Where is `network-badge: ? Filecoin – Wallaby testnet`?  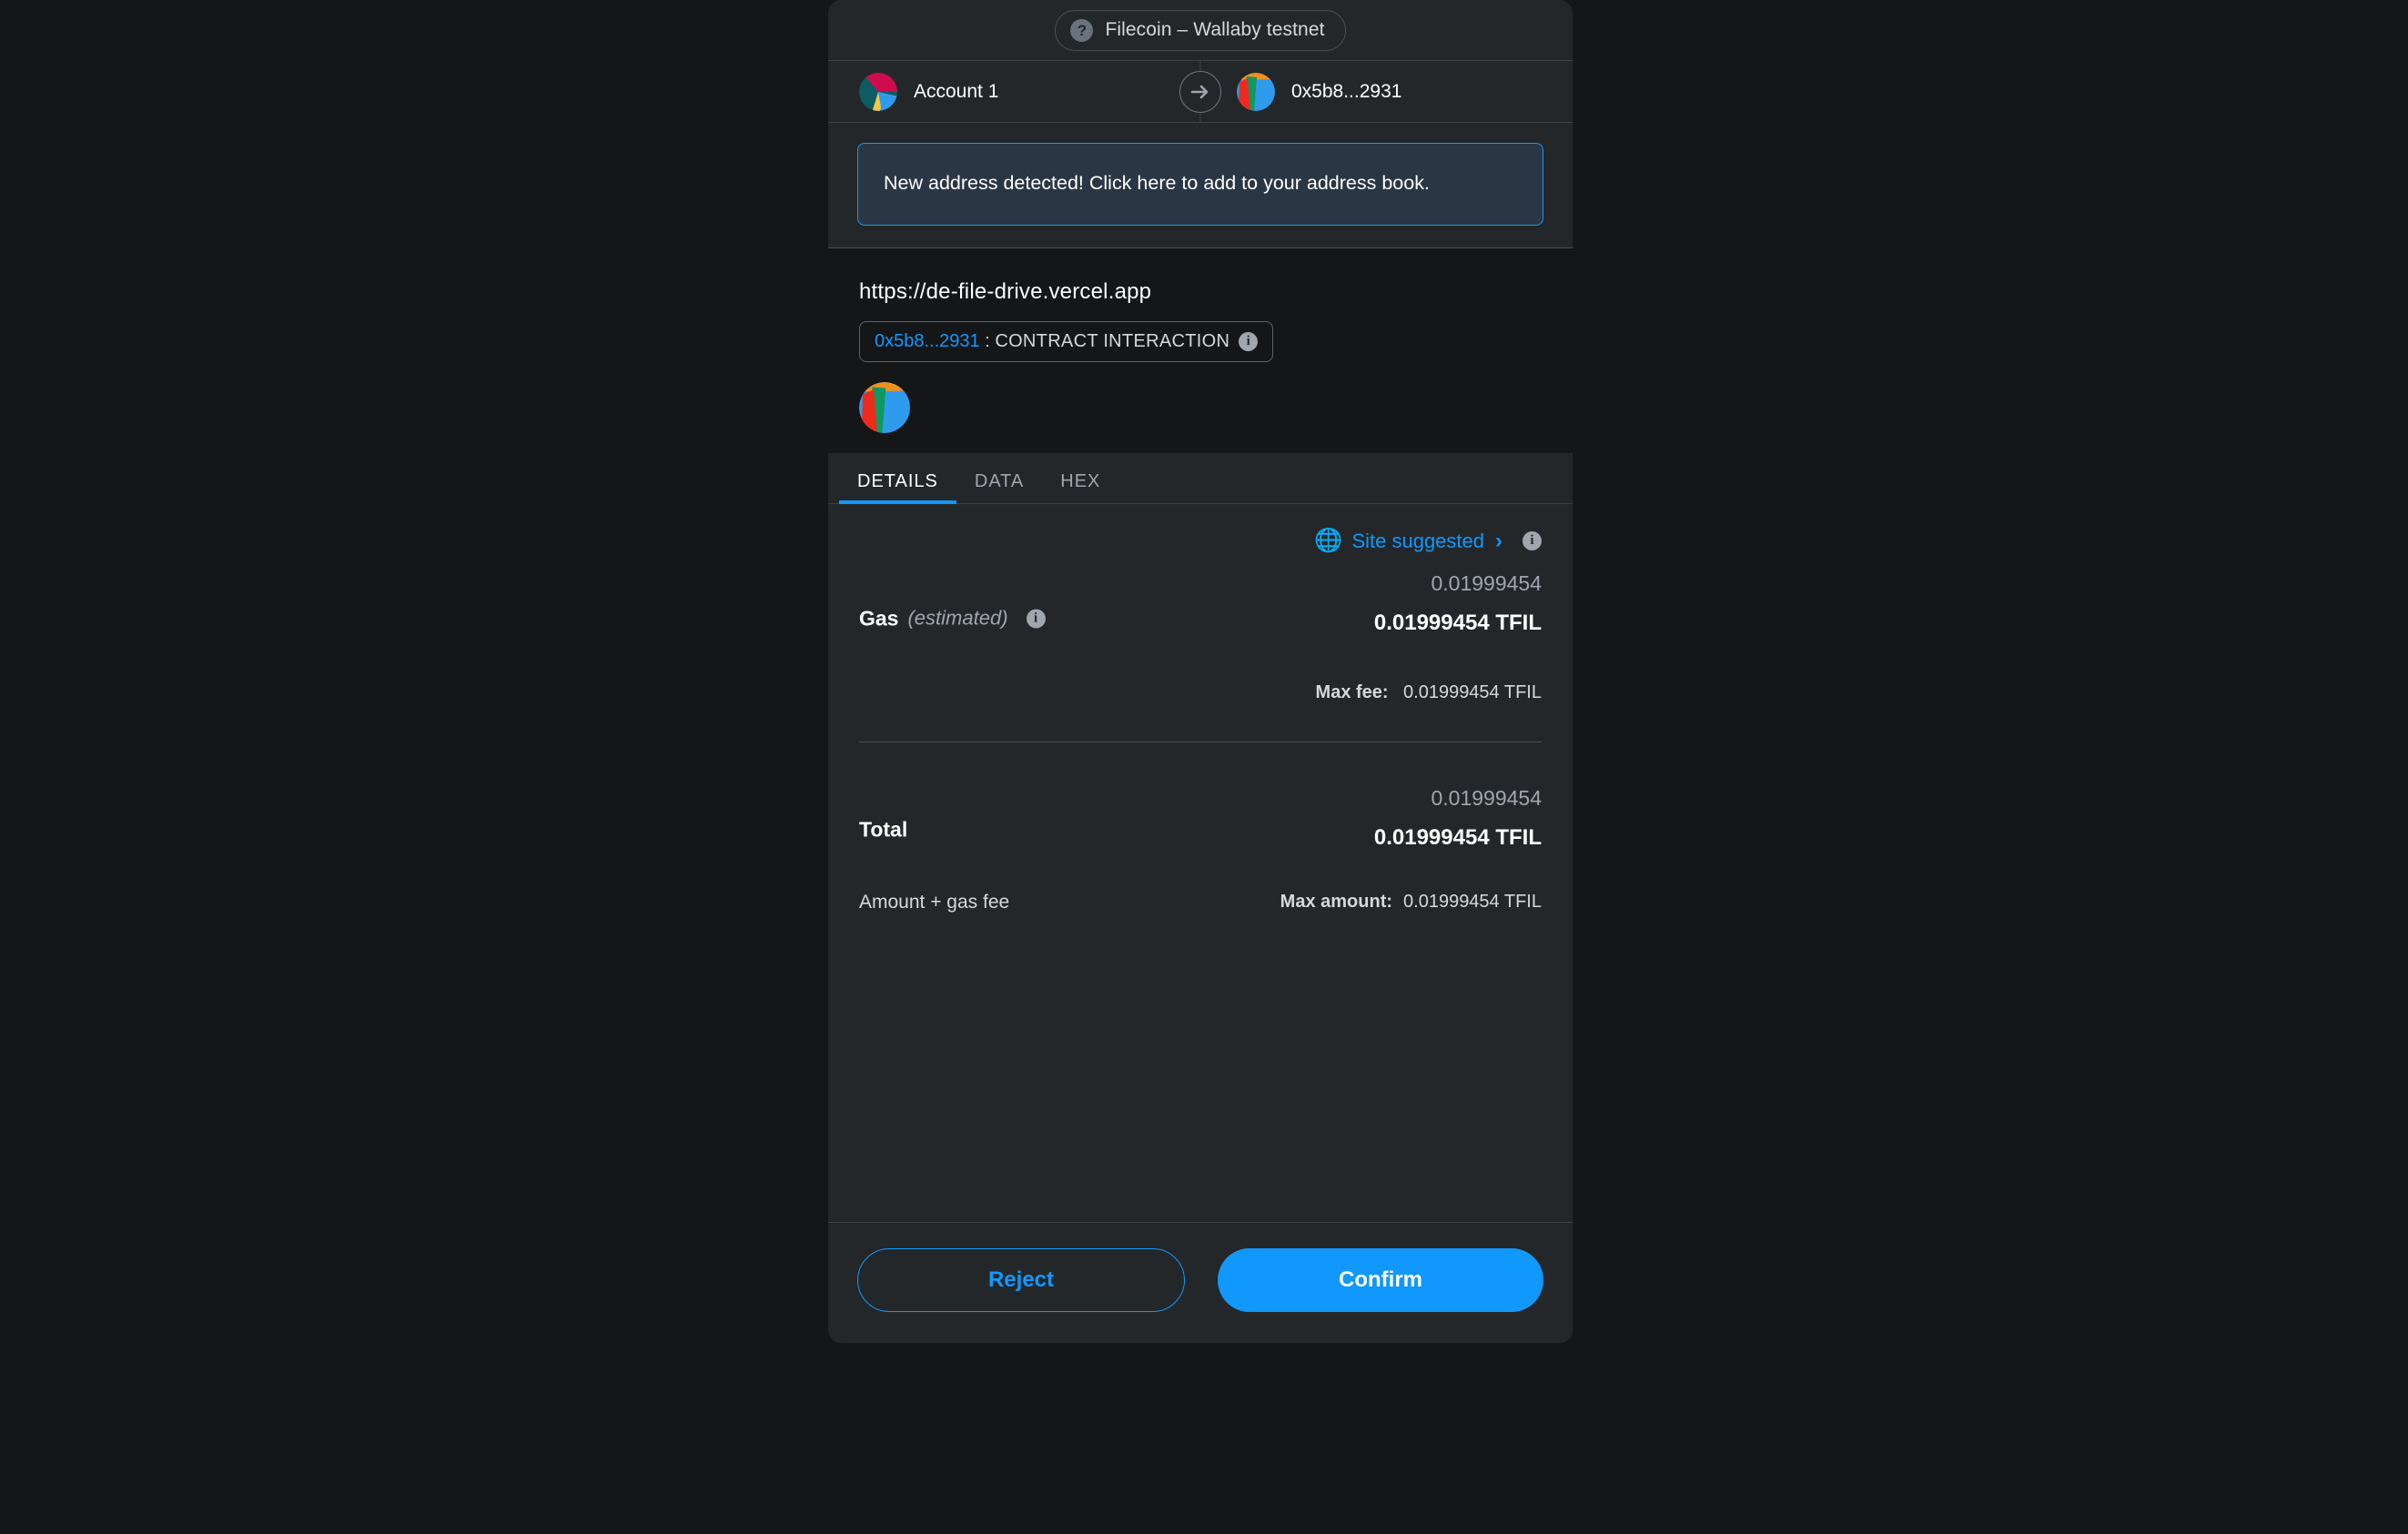 network-badge: ? Filecoin – Wallaby testnet is located at coordinates (1200, 30).